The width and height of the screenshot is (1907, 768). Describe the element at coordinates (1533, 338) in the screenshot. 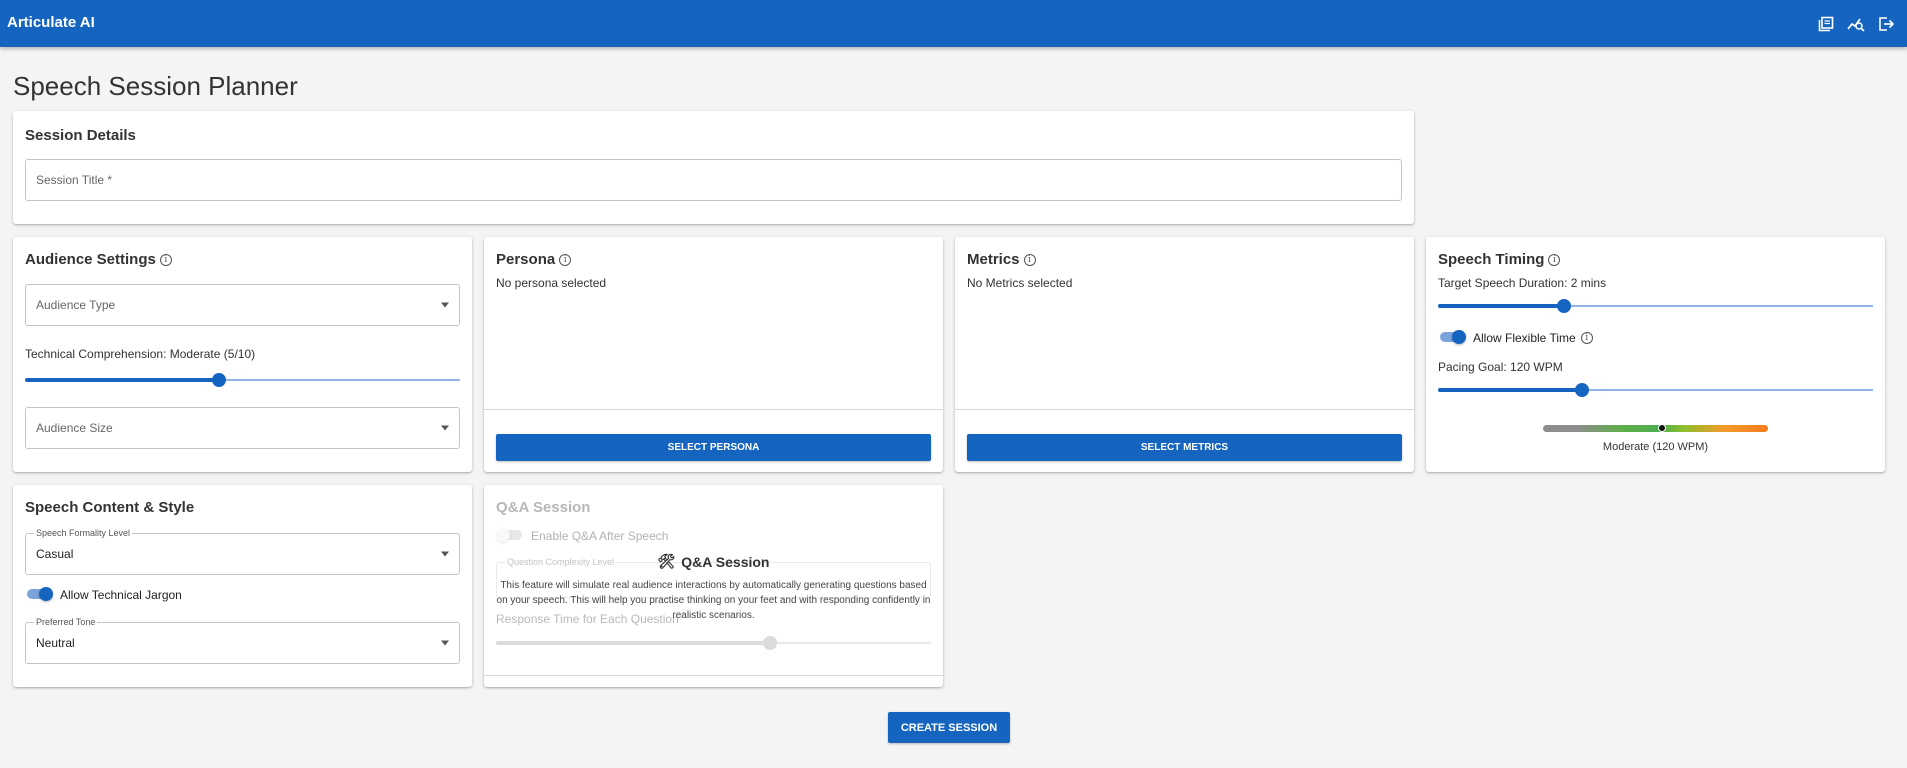

I see `flexible-time-label: Allow Flexible Time i` at that location.